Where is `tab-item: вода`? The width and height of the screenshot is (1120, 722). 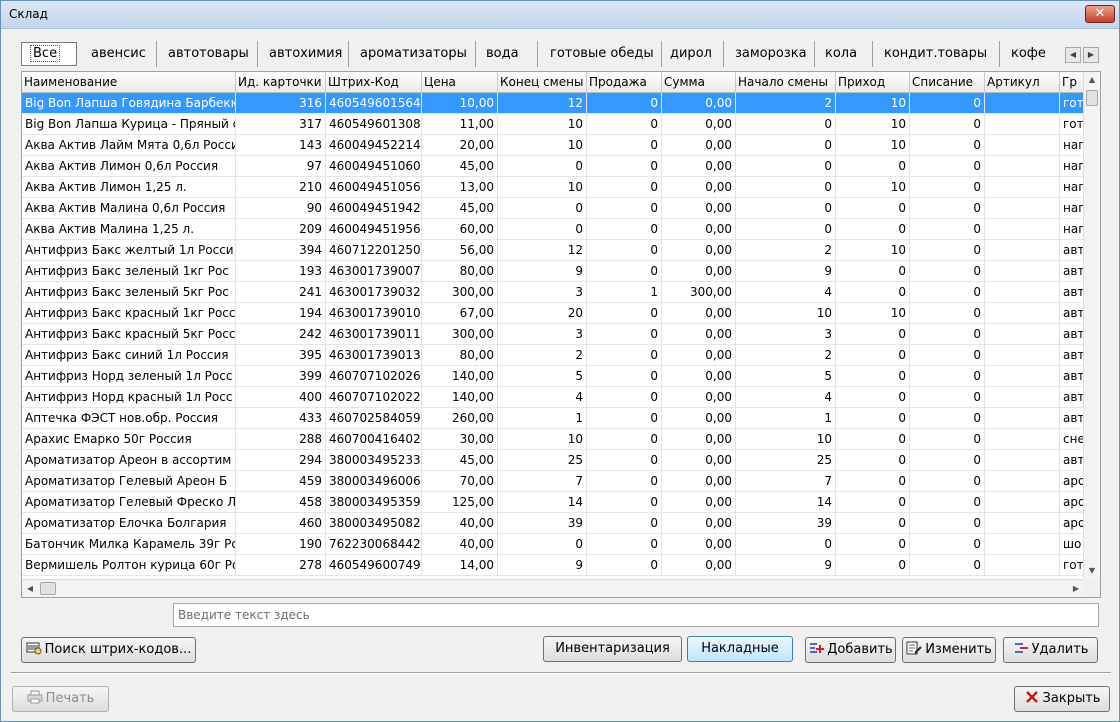
tab-item: вода is located at coordinates (508, 54).